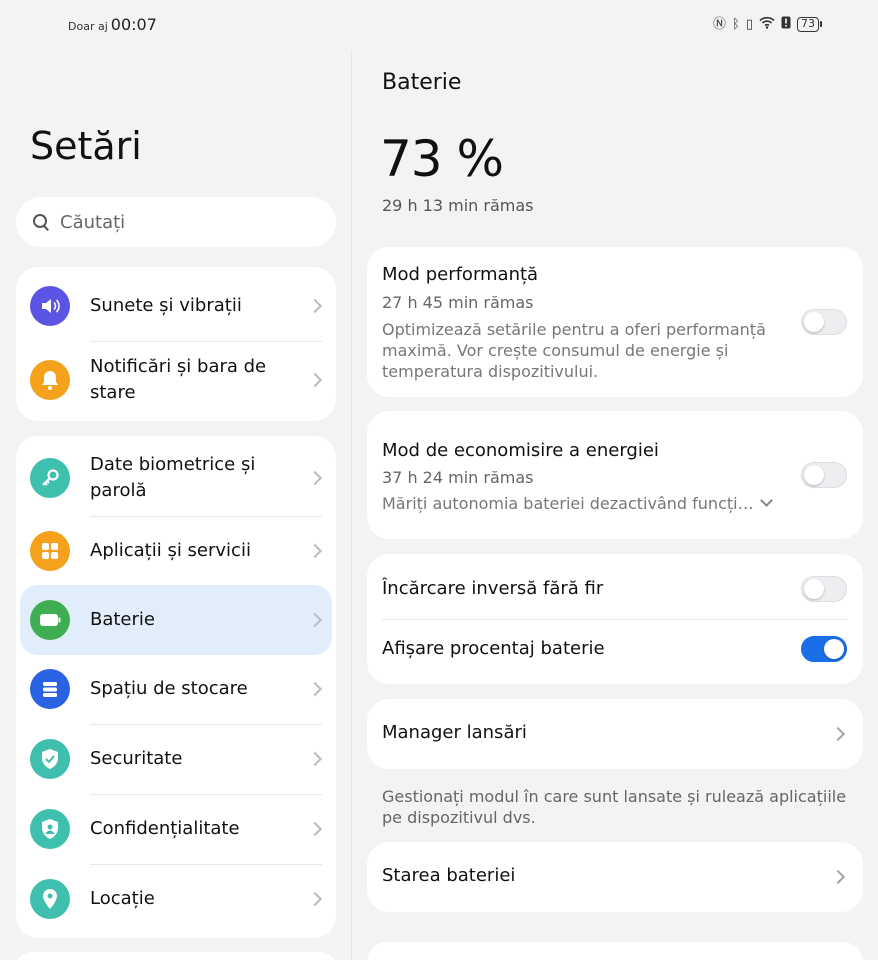  What do you see at coordinates (50, 899) in the screenshot?
I see `location-pin-icon` at bounding box center [50, 899].